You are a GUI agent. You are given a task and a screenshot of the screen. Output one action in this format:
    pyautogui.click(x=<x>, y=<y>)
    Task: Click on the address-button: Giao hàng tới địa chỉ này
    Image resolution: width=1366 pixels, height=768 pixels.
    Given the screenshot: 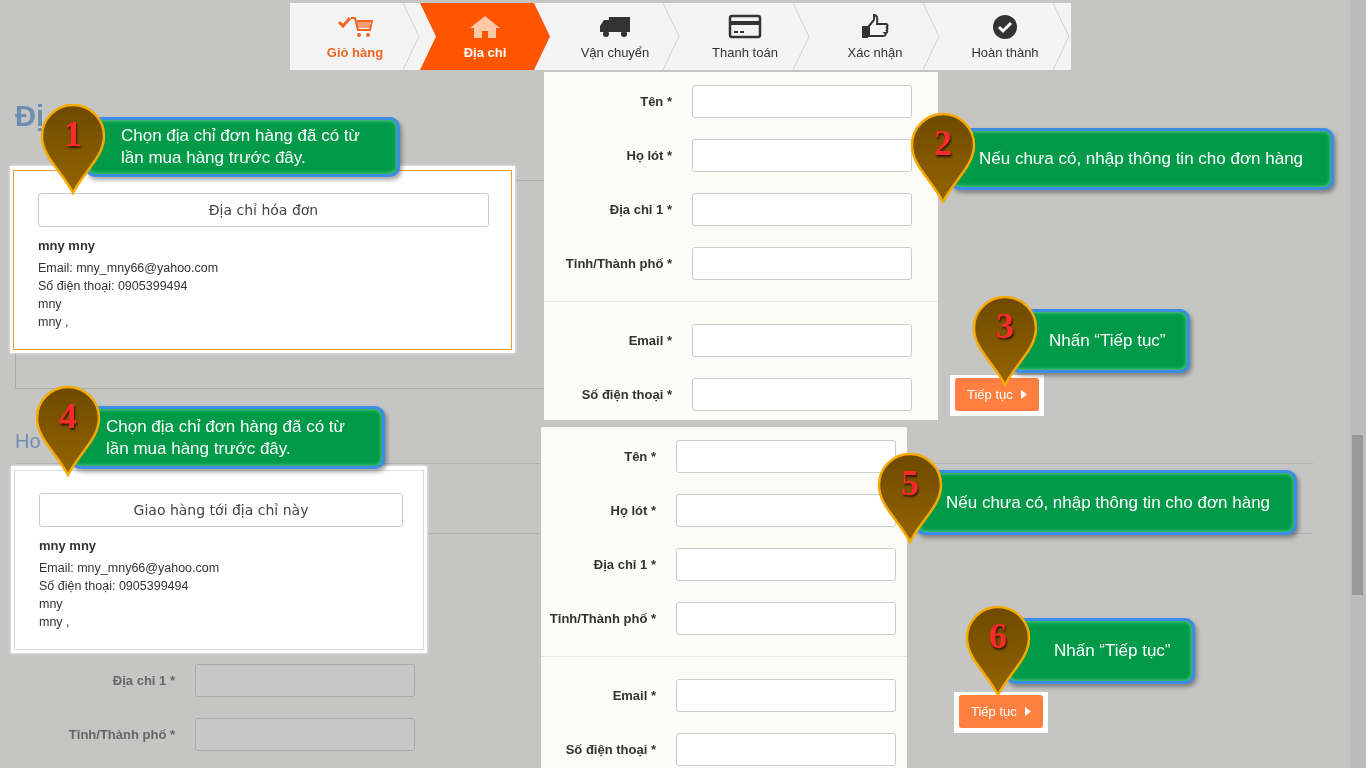 What is the action you would take?
    pyautogui.click(x=221, y=510)
    